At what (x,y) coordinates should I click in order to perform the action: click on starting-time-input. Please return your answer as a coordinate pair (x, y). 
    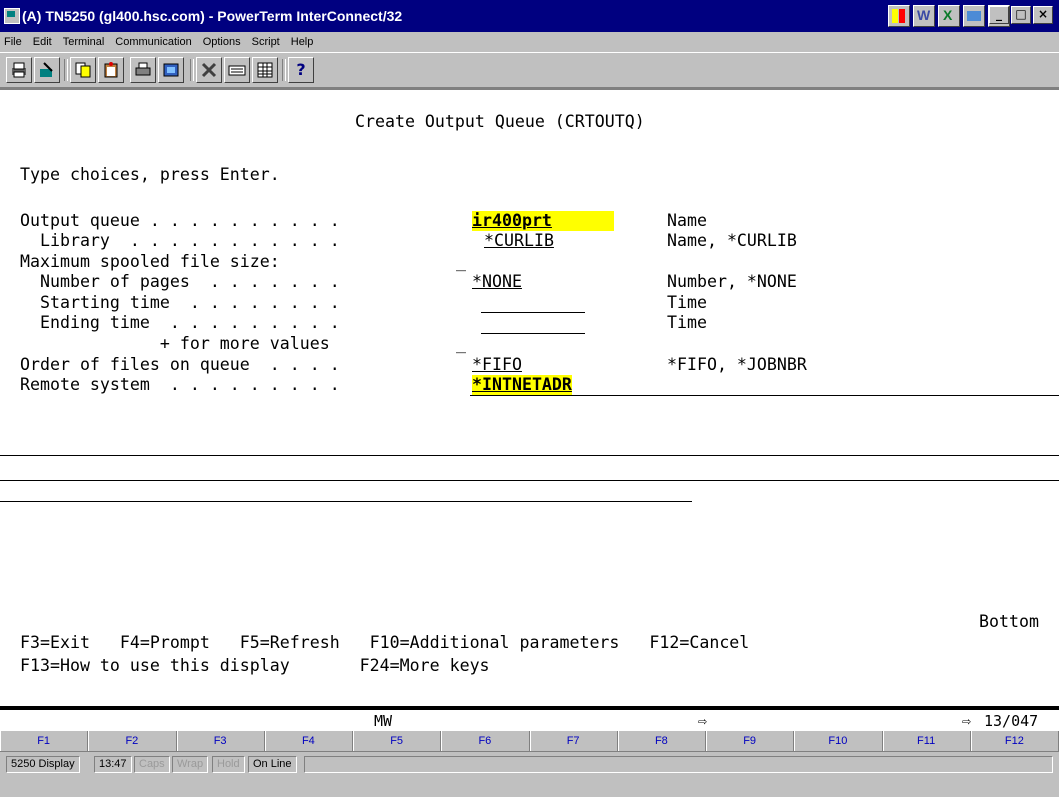
    Looking at the image, I should click on (533, 312).